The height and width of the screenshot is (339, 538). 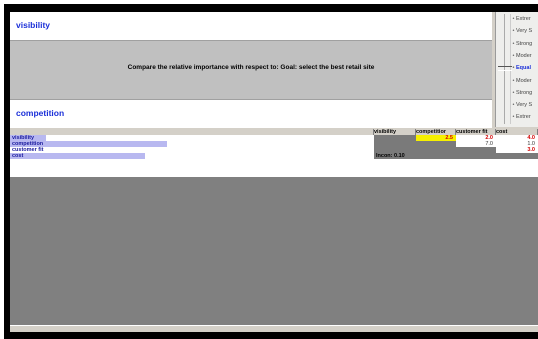 What do you see at coordinates (33, 25) in the screenshot?
I see `top-element-label: visibility` at bounding box center [33, 25].